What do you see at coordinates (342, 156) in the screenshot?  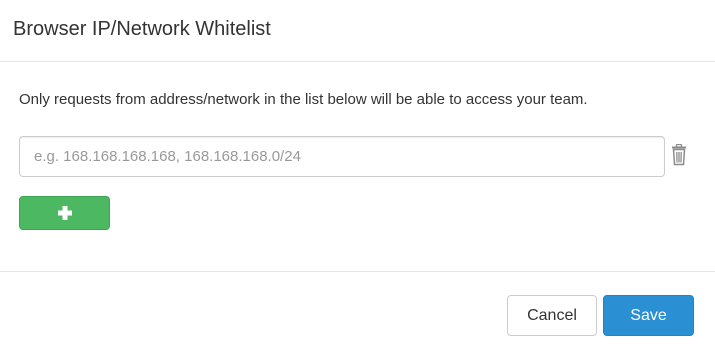 I see `ip-network-input` at bounding box center [342, 156].